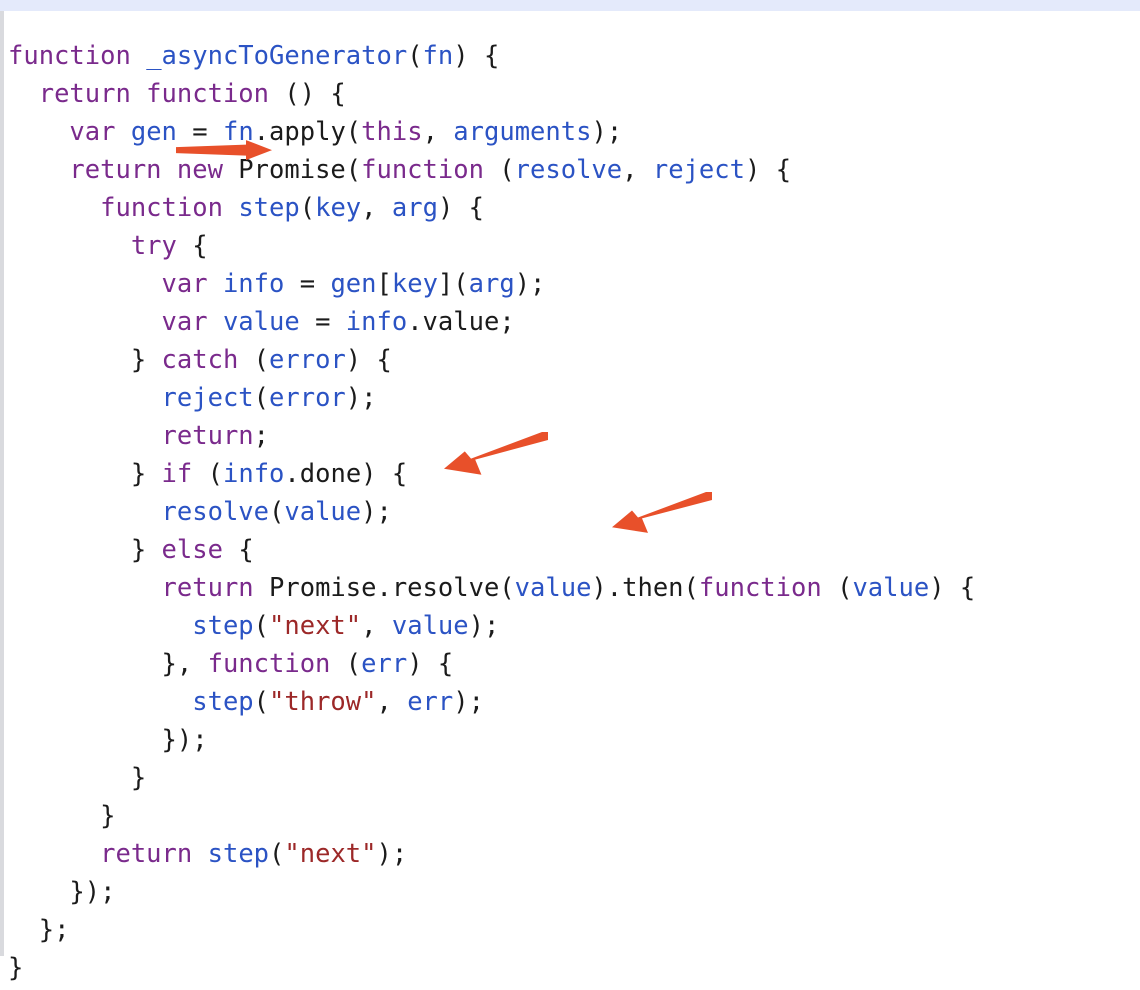  What do you see at coordinates (570, 436) in the screenshot?
I see `code-line: return;` at bounding box center [570, 436].